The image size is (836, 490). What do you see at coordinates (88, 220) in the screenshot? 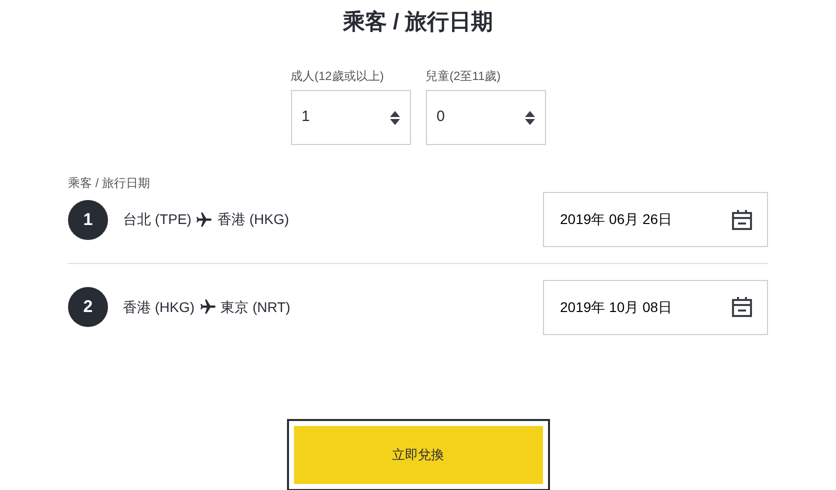
I see `step-number: 1` at bounding box center [88, 220].